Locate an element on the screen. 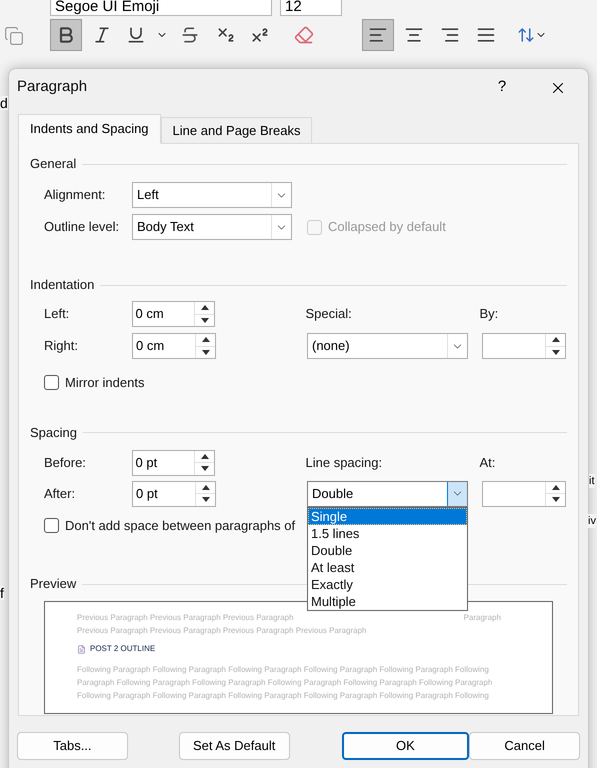 The image size is (597, 768). field-label: Alignment: is located at coordinates (75, 195).